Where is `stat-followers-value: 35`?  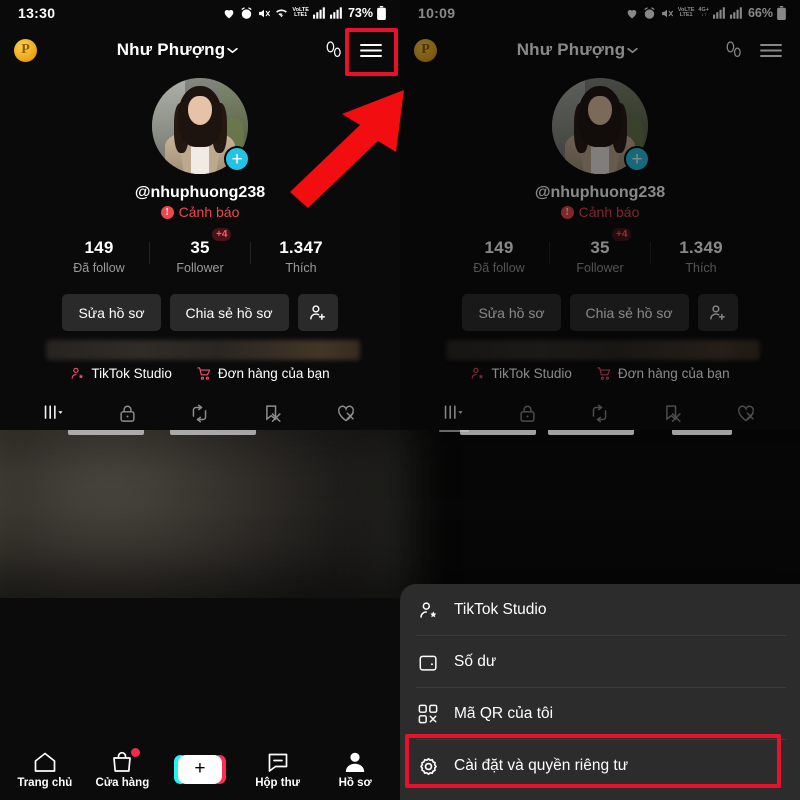
stat-followers-value: 35 is located at coordinates (200, 247).